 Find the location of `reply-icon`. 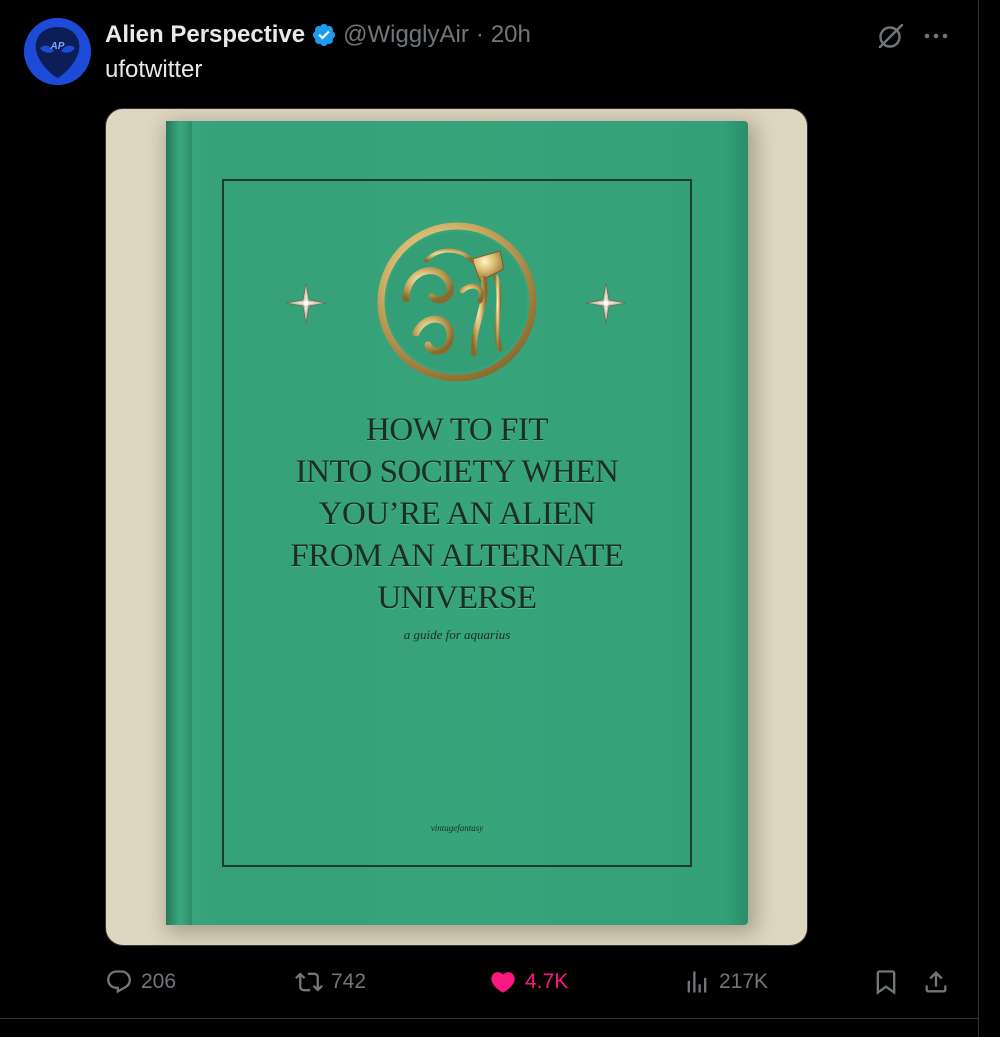

reply-icon is located at coordinates (119, 982).